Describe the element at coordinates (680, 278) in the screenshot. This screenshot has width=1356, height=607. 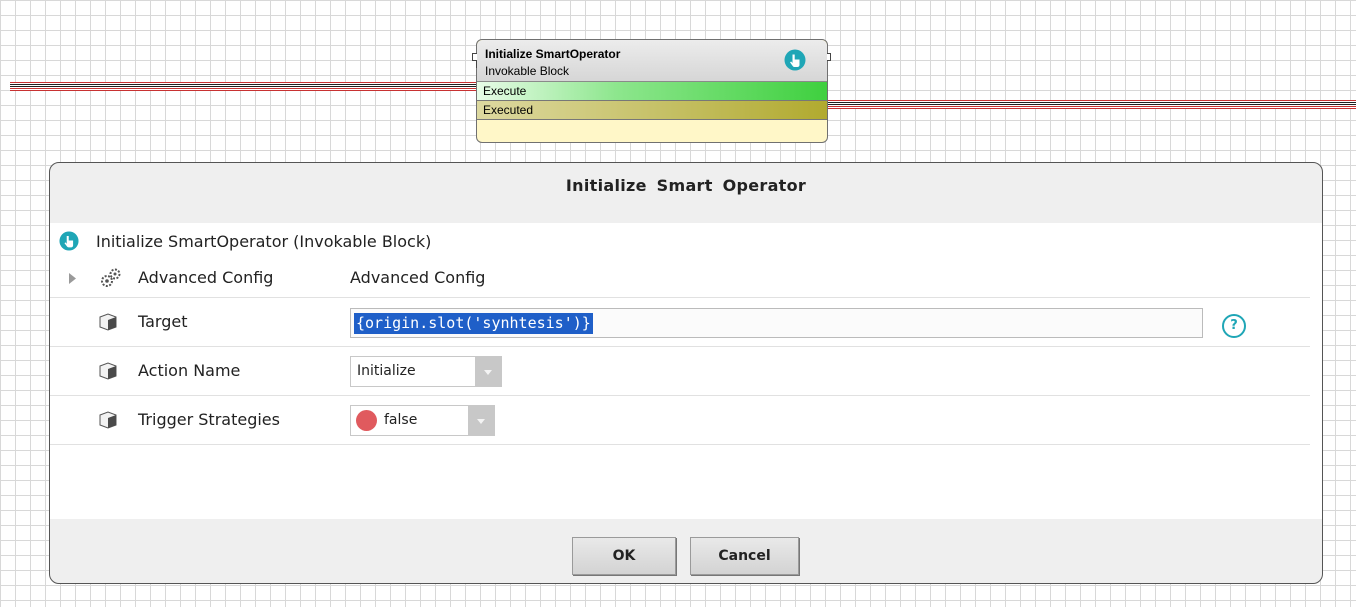
I see `row-advanced-config: Advanced Config Advanced Config` at that location.